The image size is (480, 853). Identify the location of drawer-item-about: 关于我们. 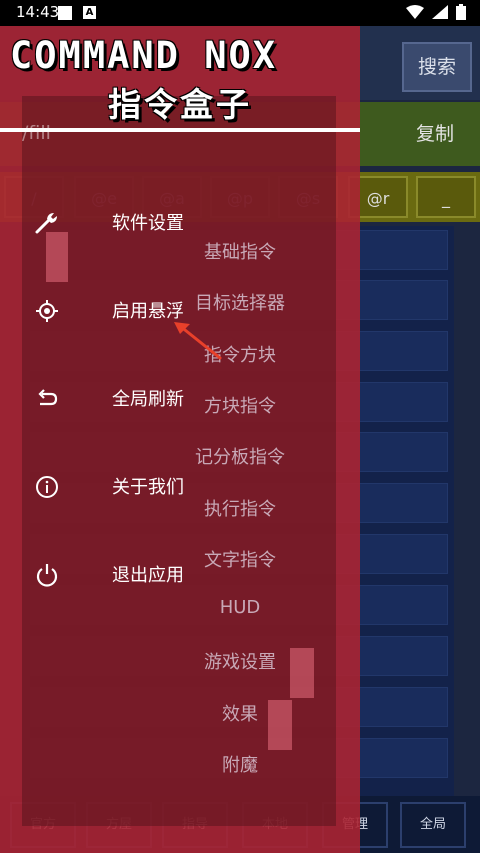
(180, 486).